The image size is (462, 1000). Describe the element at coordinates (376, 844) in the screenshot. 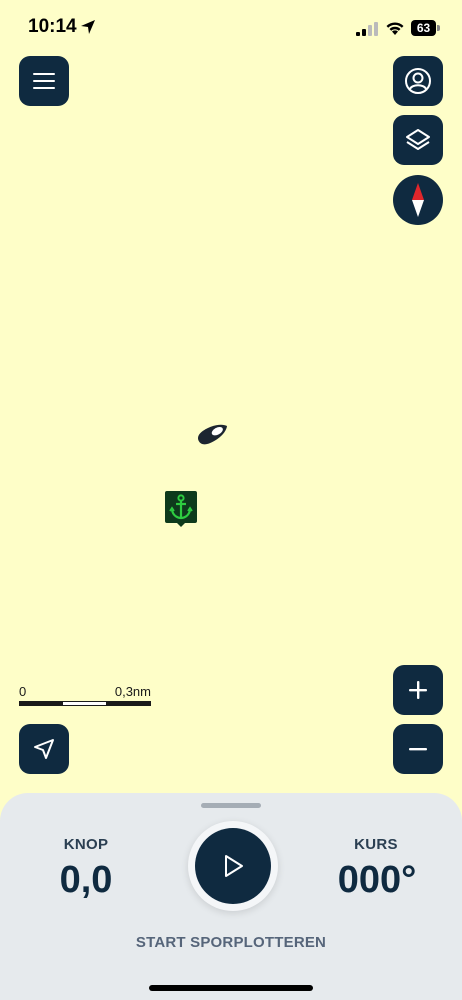

I see `course-label: KURS` at that location.